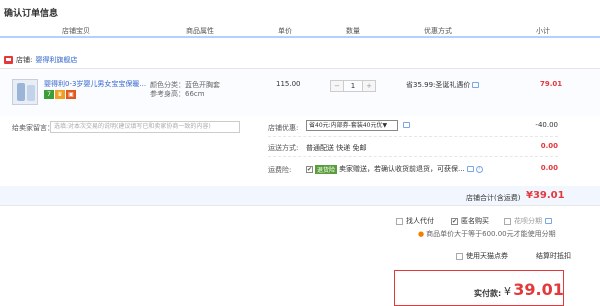 The height and width of the screenshot is (306, 600). What do you see at coordinates (285, 31) in the screenshot?
I see `col-price: 单价` at bounding box center [285, 31].